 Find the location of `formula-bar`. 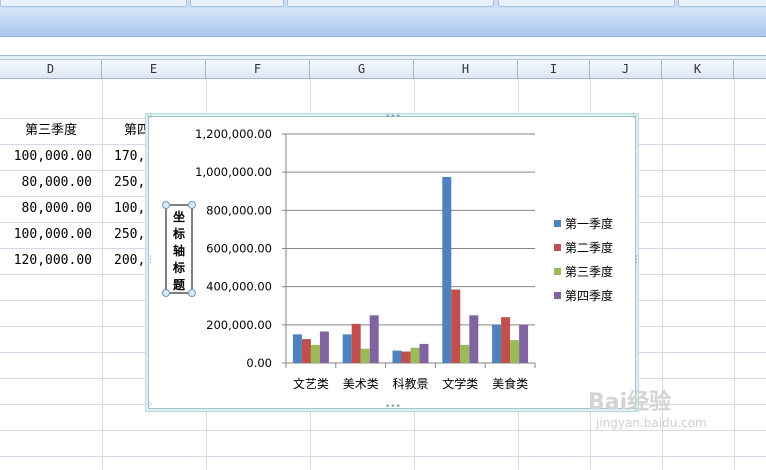

formula-bar is located at coordinates (383, 46).